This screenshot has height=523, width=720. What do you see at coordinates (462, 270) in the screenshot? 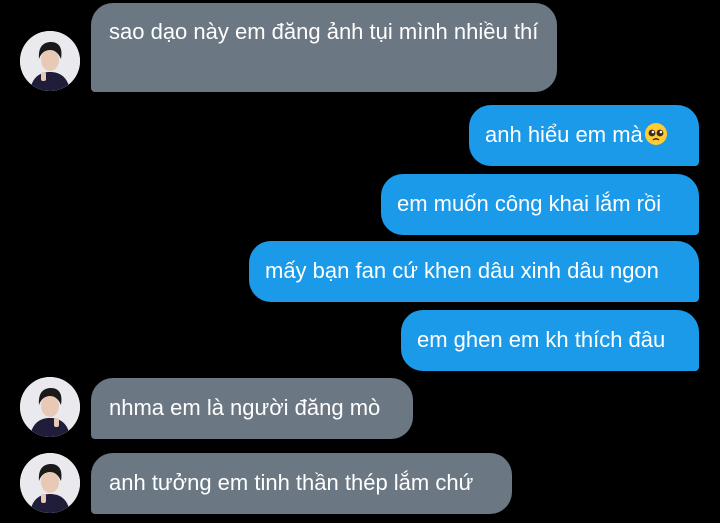
I see `message-text: mấy bạn fan cứ khen dâu xinh dâu ngon` at bounding box center [462, 270].